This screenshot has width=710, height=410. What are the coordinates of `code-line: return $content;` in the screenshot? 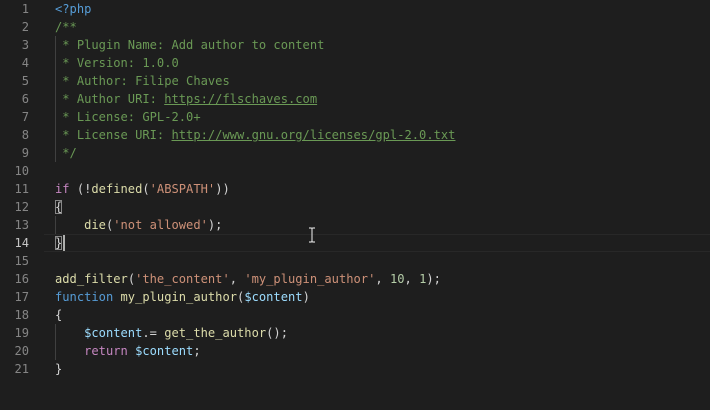 It's located at (128, 351).